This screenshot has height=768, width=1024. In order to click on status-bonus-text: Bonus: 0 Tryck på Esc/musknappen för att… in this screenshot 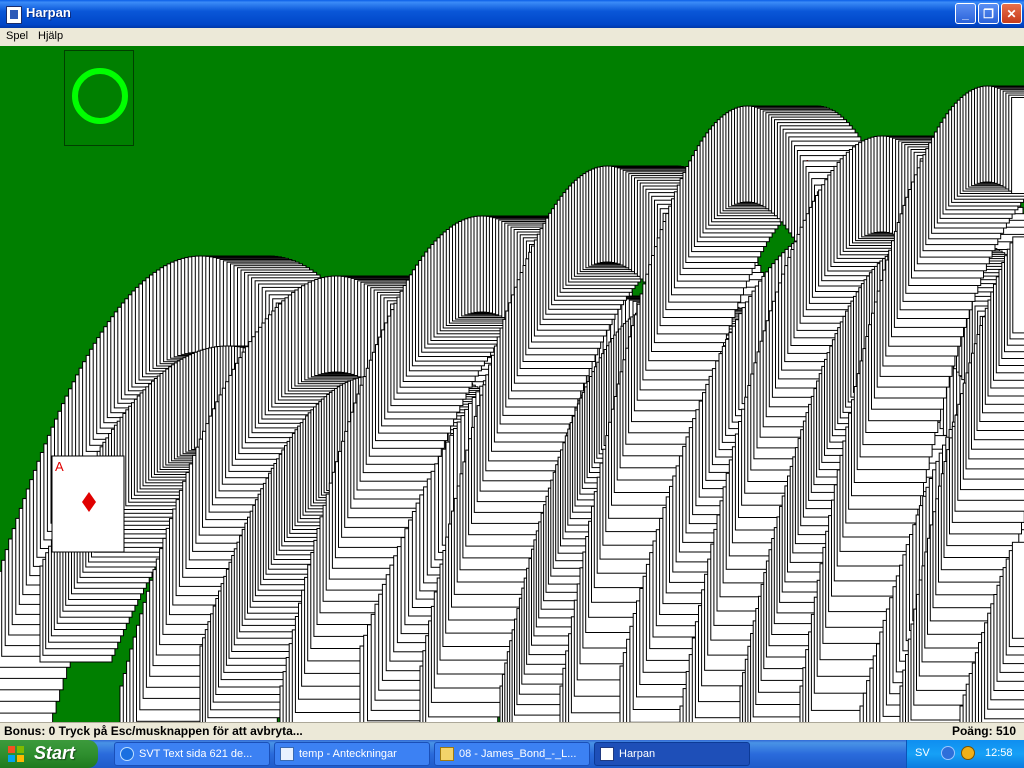, I will do `click(153, 731)`.